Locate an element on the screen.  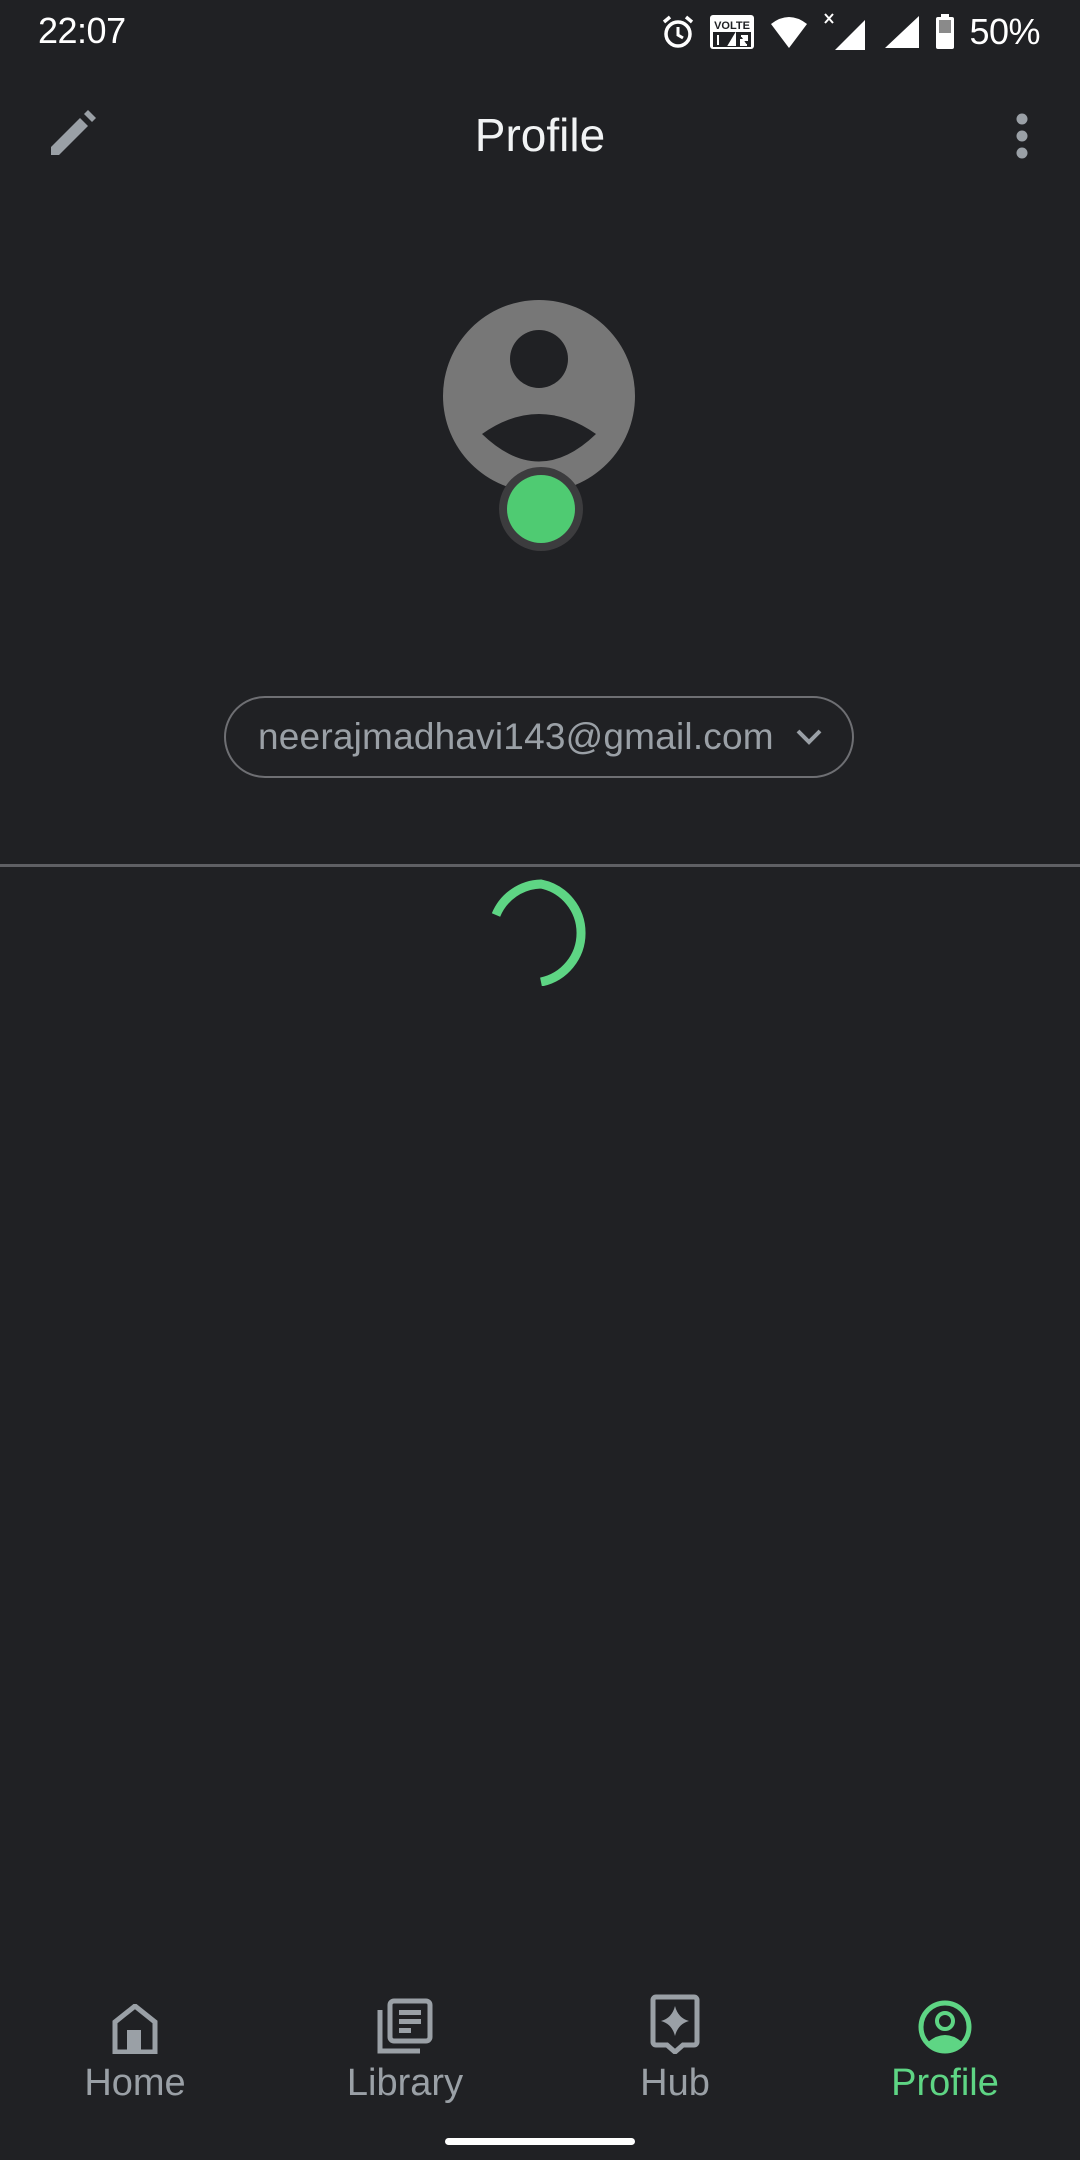
volte-icon: VOLTE is located at coordinates (732, 32).